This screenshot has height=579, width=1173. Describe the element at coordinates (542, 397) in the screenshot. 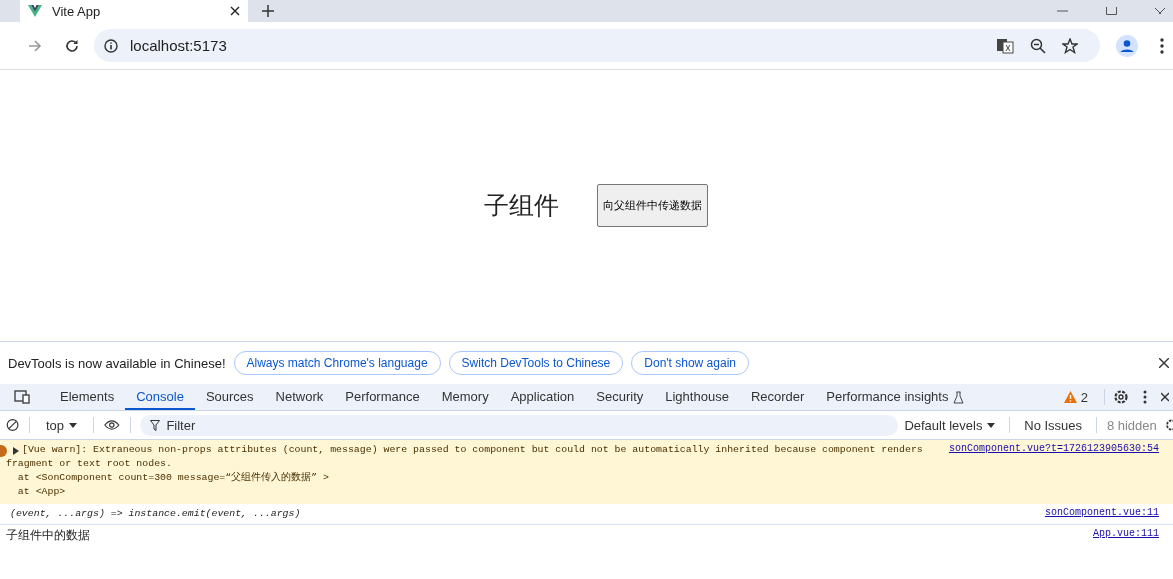

I see `devtools-tab: Application` at that location.